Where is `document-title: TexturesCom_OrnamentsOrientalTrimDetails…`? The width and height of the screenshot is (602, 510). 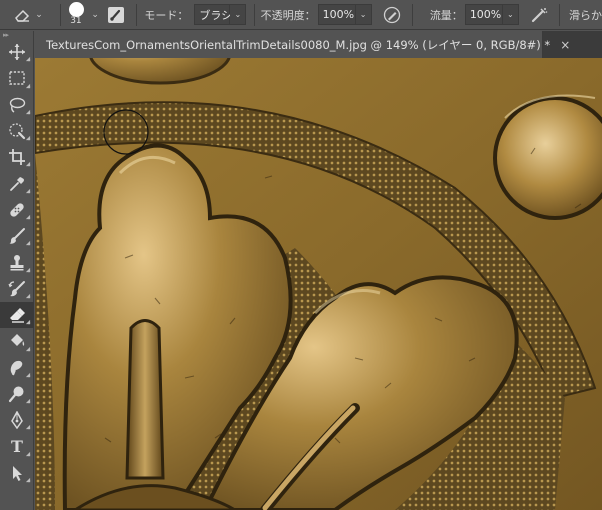
document-title: TexturesCom_OrnamentsOrientalTrimDetails… is located at coordinates (298, 44).